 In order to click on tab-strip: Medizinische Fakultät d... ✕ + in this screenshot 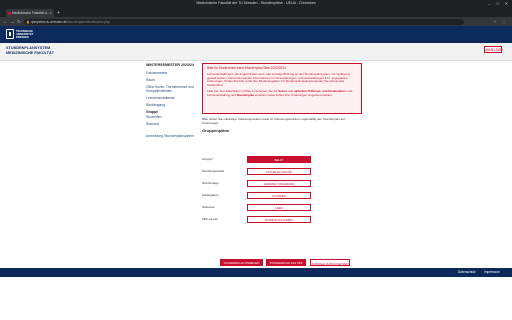, I will do `click(256, 12)`.